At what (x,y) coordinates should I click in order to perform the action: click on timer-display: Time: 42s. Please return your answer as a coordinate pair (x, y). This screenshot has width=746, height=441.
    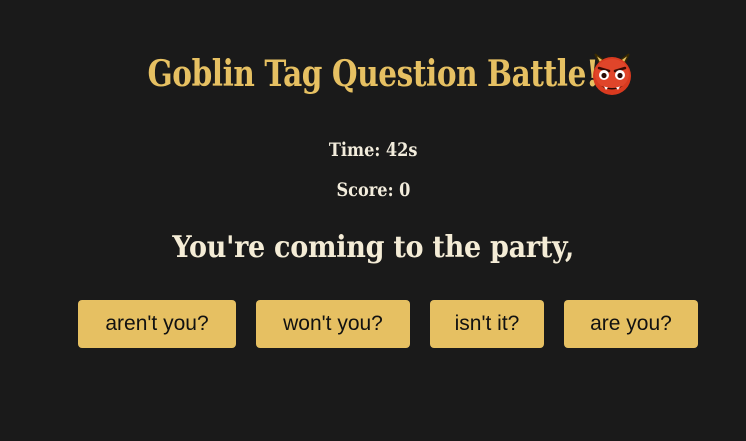
    Looking at the image, I should click on (373, 150).